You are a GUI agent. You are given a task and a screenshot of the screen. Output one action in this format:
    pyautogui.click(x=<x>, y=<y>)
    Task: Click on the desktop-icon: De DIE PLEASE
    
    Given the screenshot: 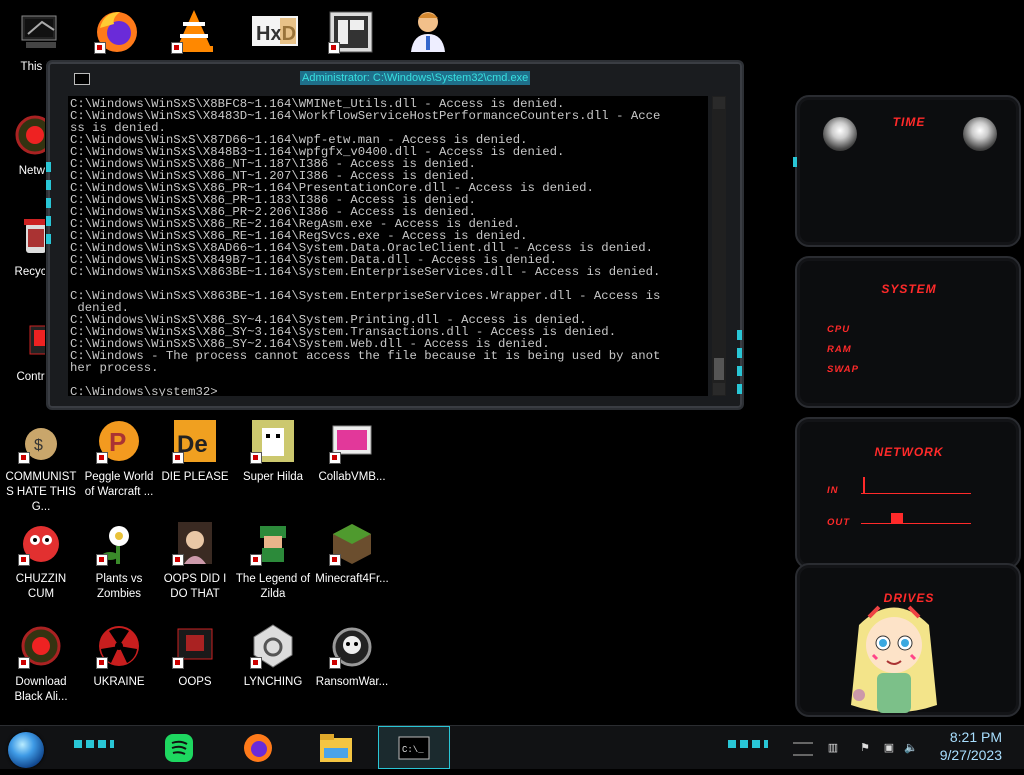 What is the action you would take?
    pyautogui.click(x=195, y=451)
    